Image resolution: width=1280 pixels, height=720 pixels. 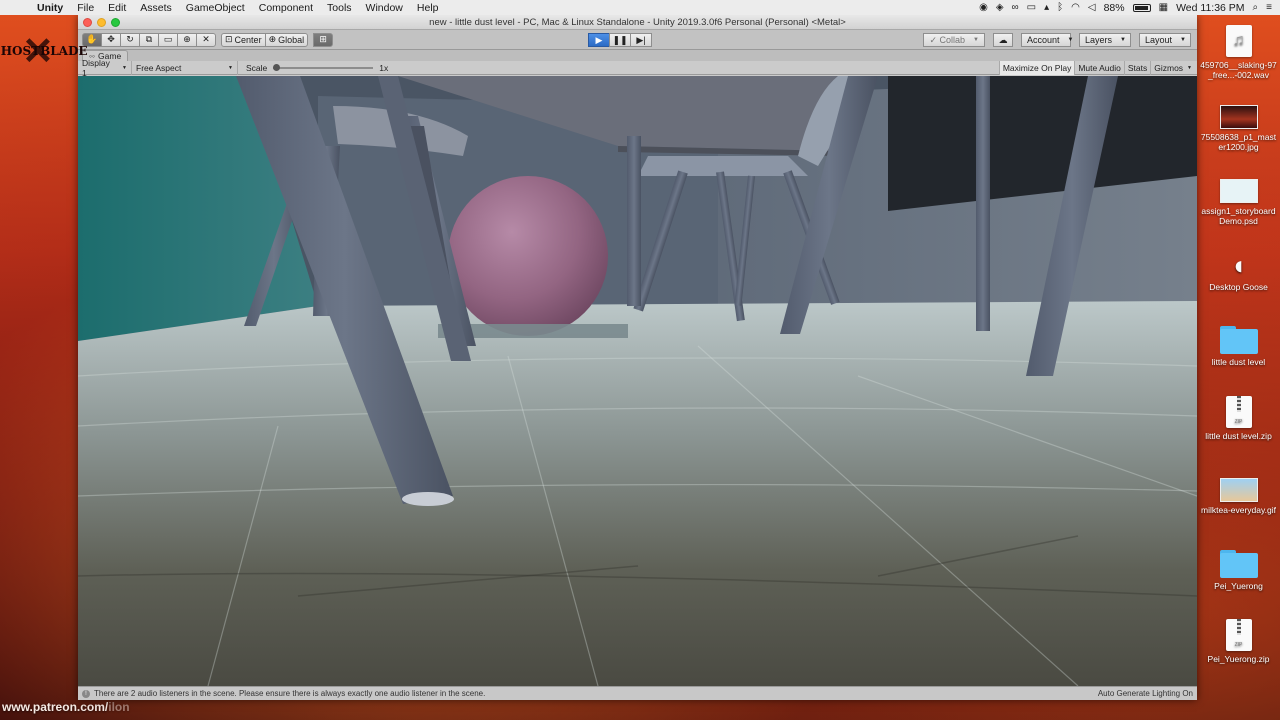 What do you see at coordinates (1075, 7) in the screenshot?
I see `wifi-icon: ◠` at bounding box center [1075, 7].